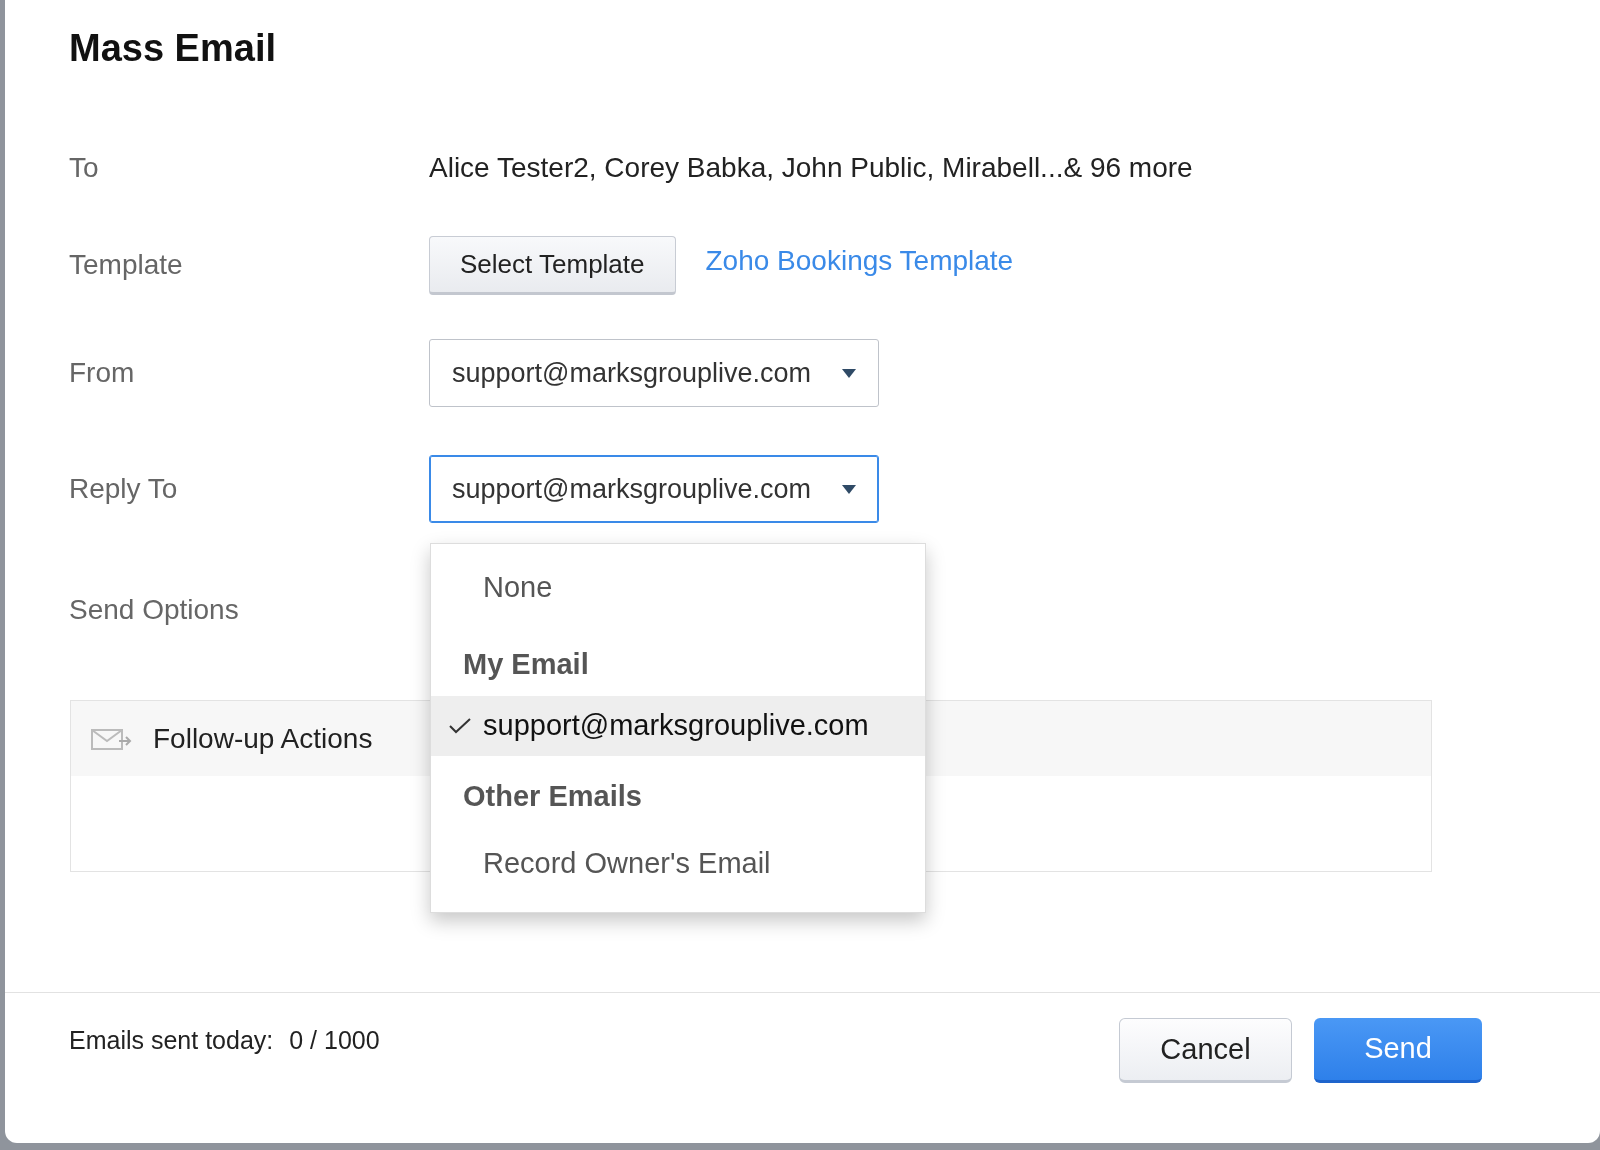 Image resolution: width=1600 pixels, height=1150 pixels. Describe the element at coordinates (102, 373) in the screenshot. I see `field-label: From` at that location.